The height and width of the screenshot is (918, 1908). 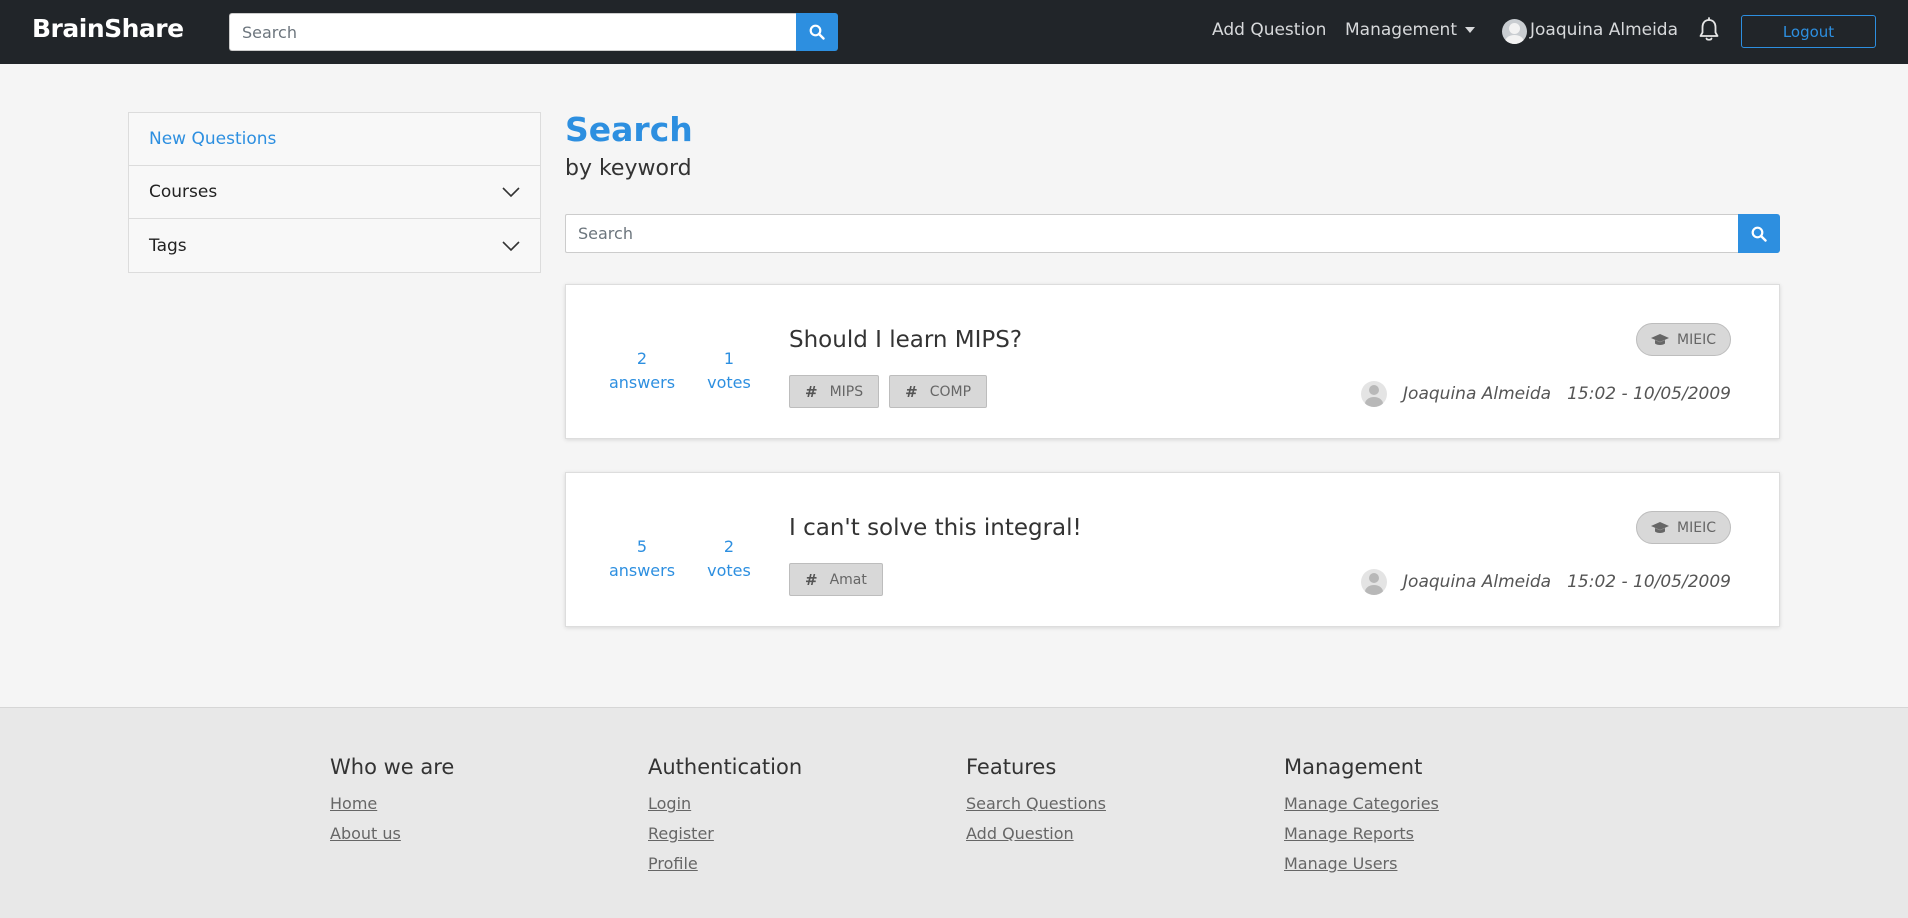 I want to click on sidebar: New Questions Courses Tags, so click(x=334, y=192).